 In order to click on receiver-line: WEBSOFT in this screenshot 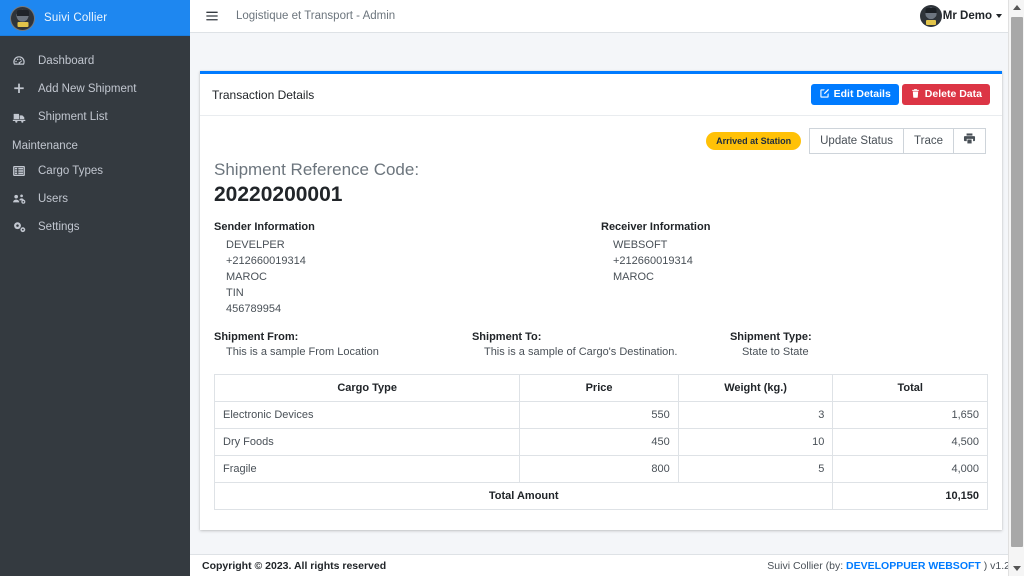, I will do `click(640, 245)`.